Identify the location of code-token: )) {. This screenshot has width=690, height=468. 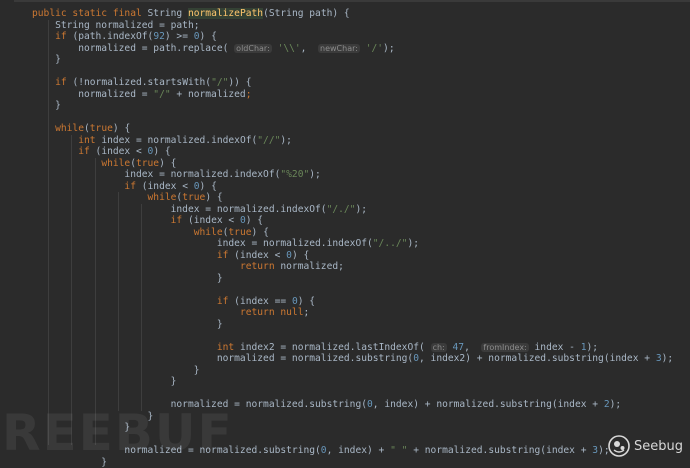
(239, 82).